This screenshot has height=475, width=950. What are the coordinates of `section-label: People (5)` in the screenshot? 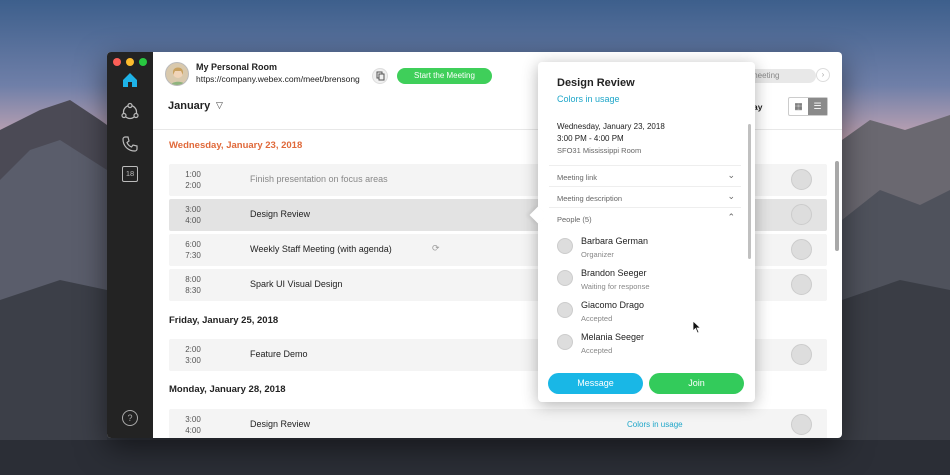 It's located at (574, 219).